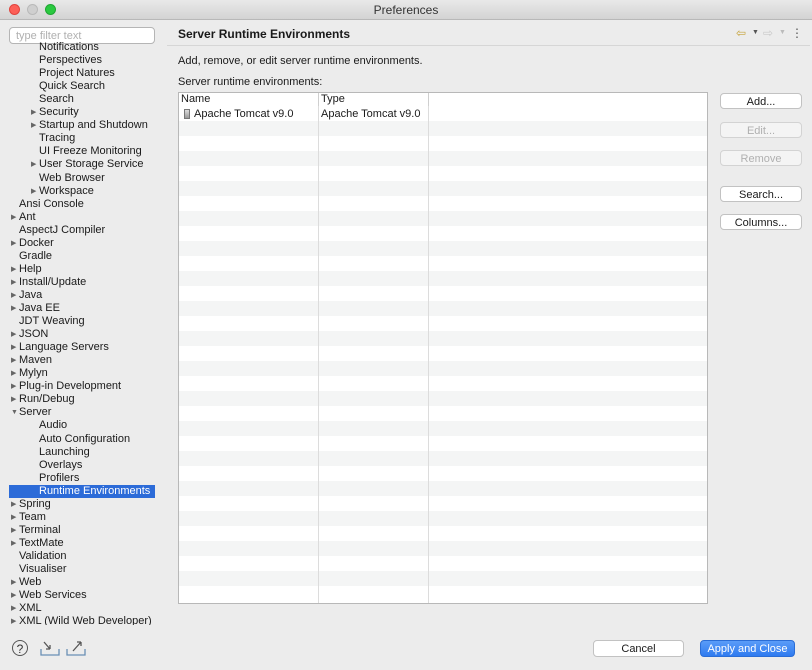 The image size is (812, 670). What do you see at coordinates (82, 164) in the screenshot?
I see `tree-item: ▶ User Storage Service` at bounding box center [82, 164].